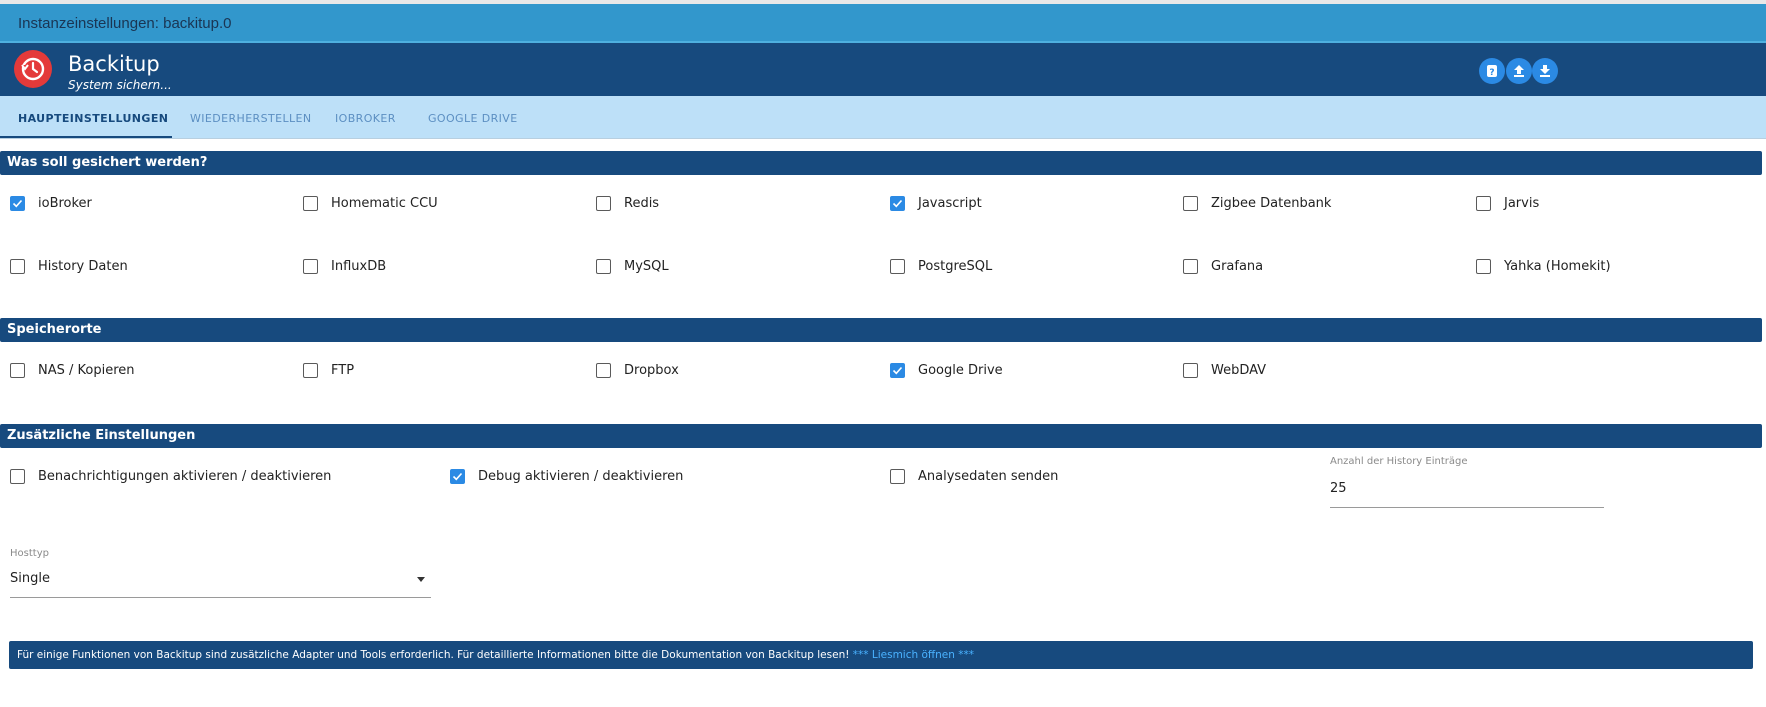 The image size is (1766, 707). What do you see at coordinates (220, 597) in the screenshot?
I see `hosttyp-underline` at bounding box center [220, 597].